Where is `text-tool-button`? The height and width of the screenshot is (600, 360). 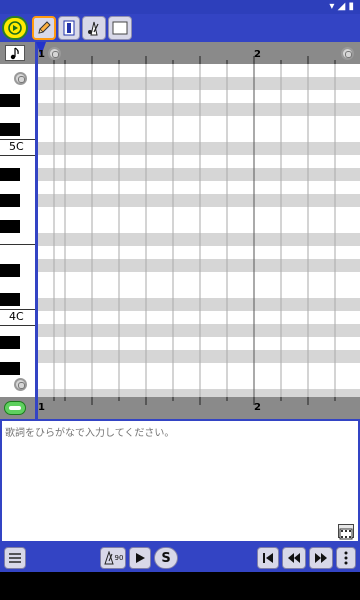
text-tool-button is located at coordinates (69, 28).